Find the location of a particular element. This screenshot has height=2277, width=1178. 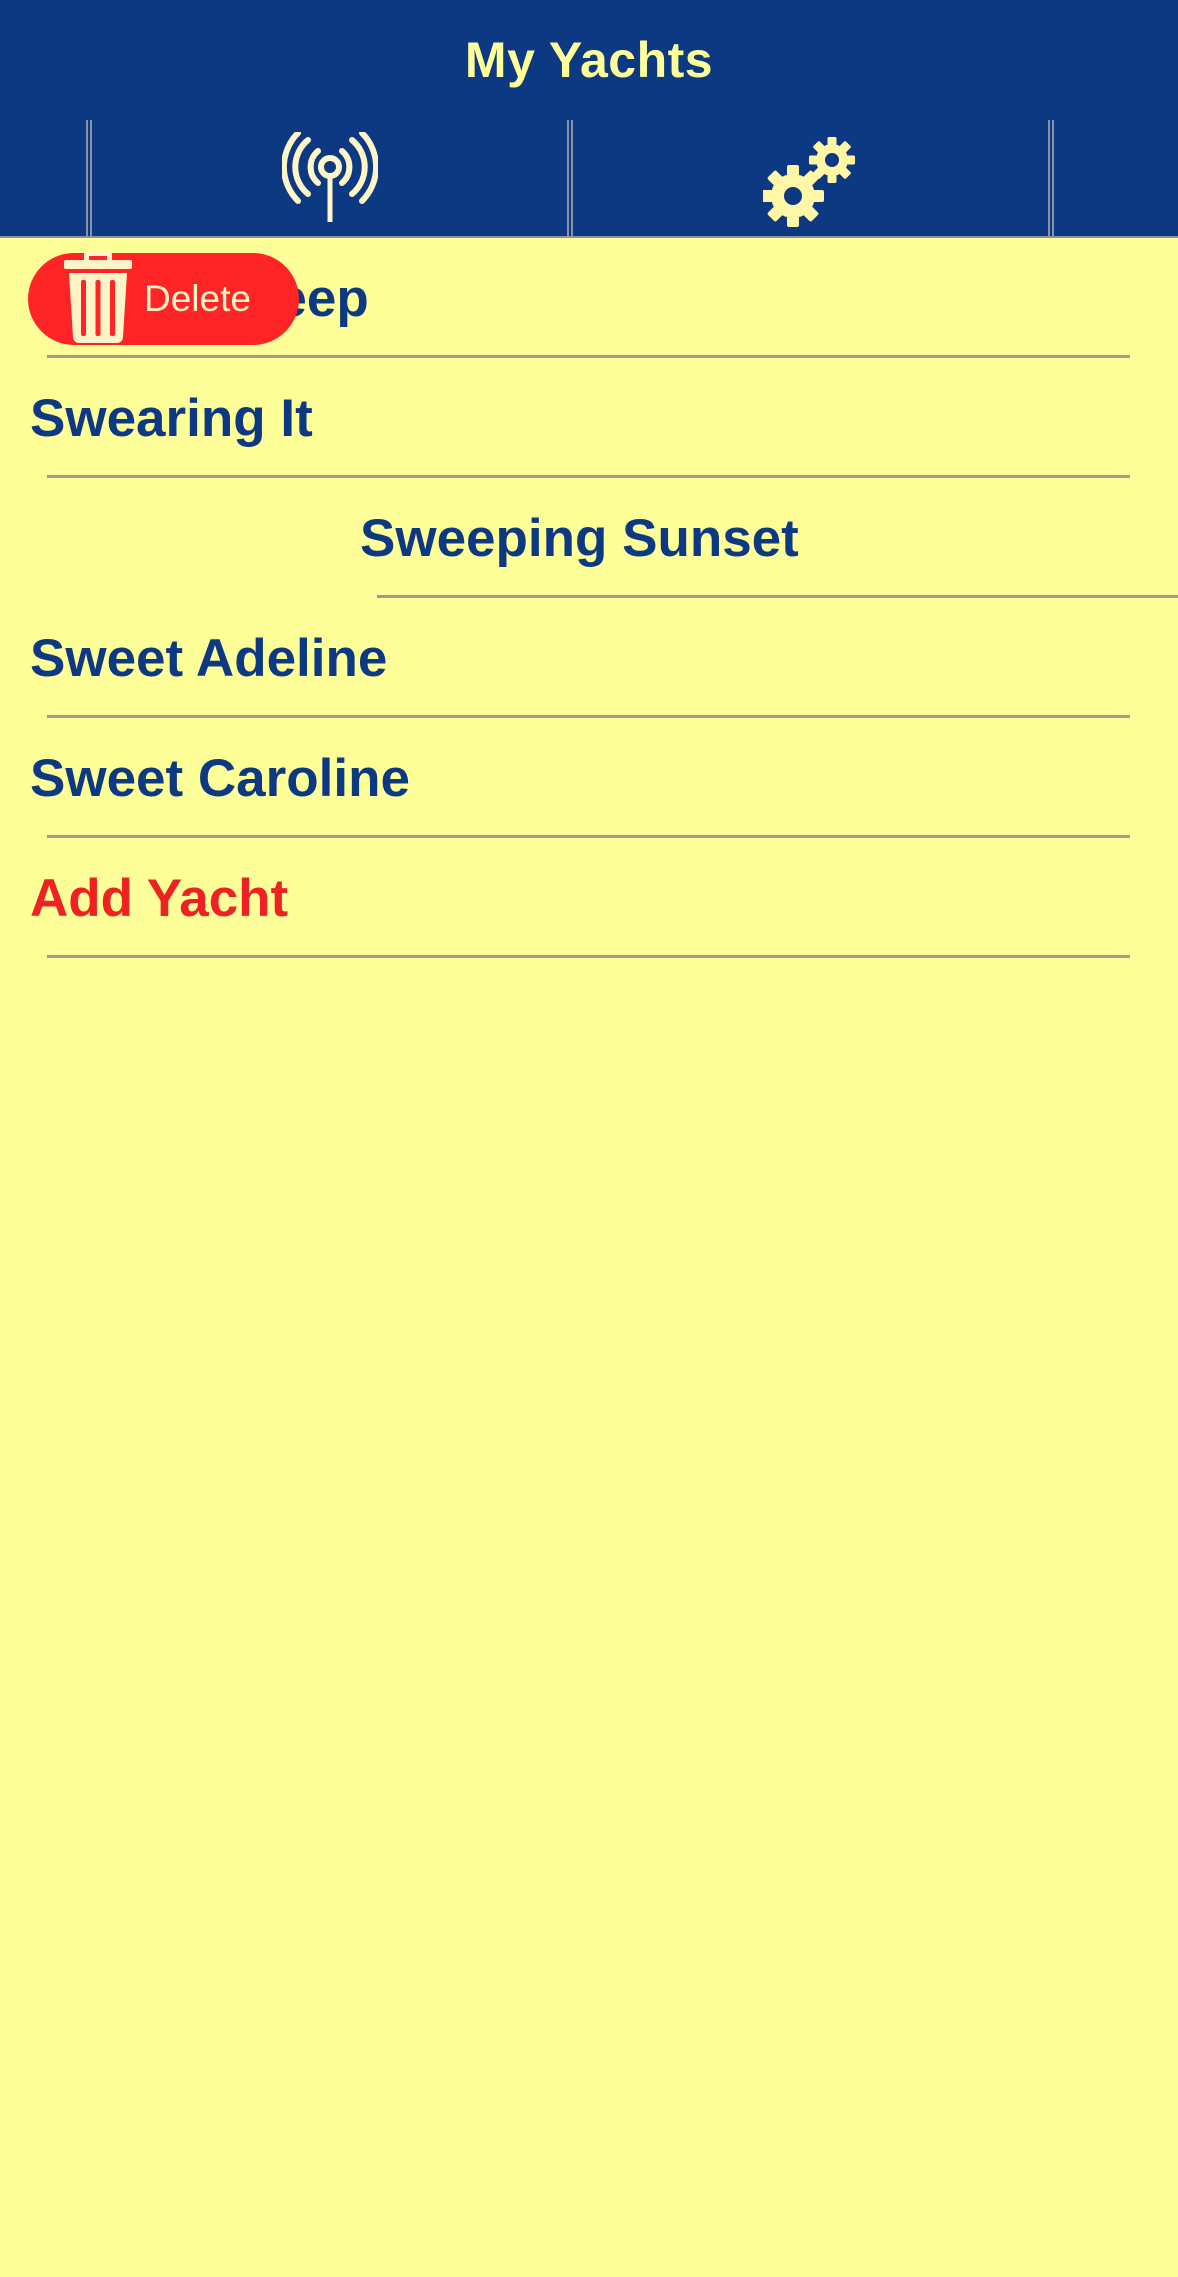

add-yacht-row: Add Yacht is located at coordinates (589, 900).